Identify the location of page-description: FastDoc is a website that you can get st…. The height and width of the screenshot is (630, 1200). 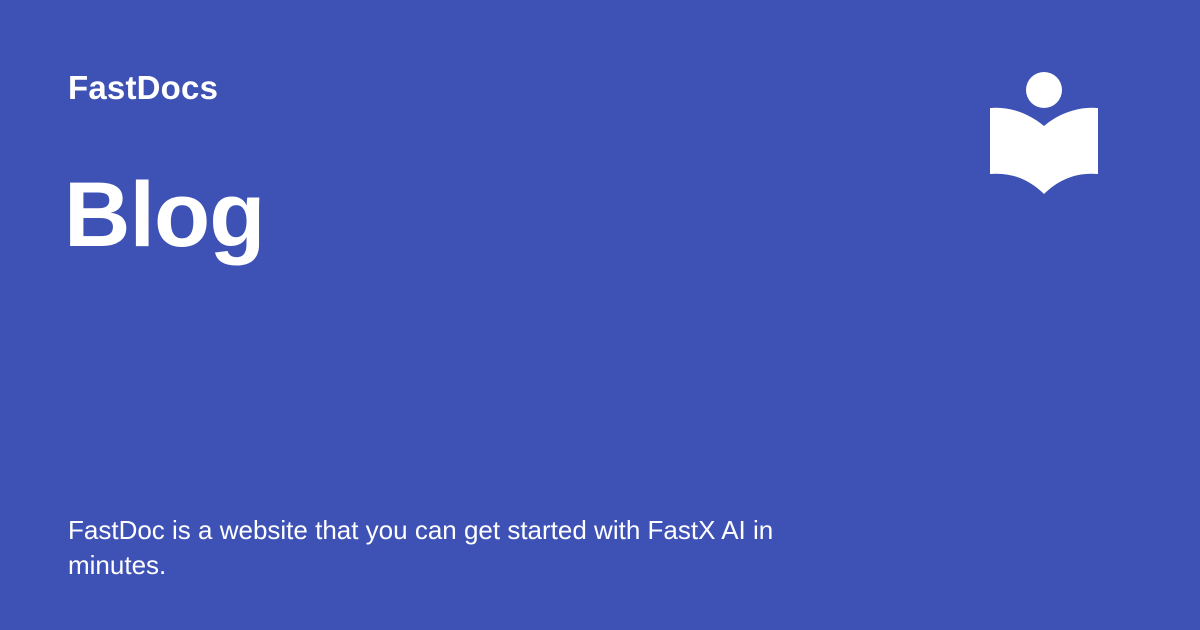
(421, 547).